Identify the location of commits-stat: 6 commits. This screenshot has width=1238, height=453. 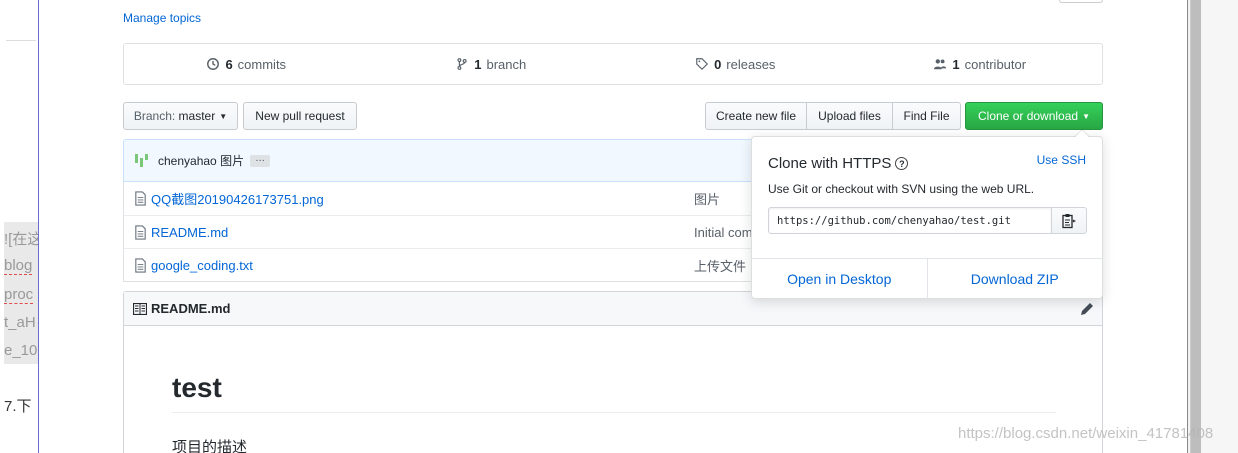
(246, 64).